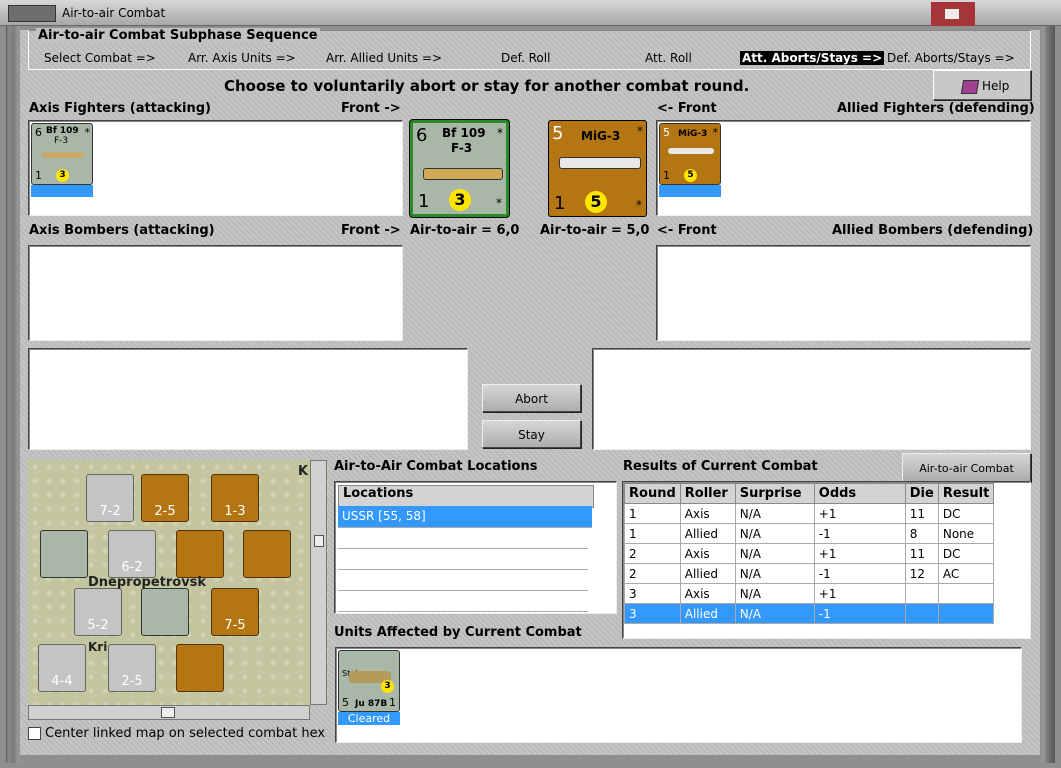 Image resolution: width=1061 pixels, height=768 pixels. What do you see at coordinates (98, 647) in the screenshot?
I see `map-city-label-2: Kri` at bounding box center [98, 647].